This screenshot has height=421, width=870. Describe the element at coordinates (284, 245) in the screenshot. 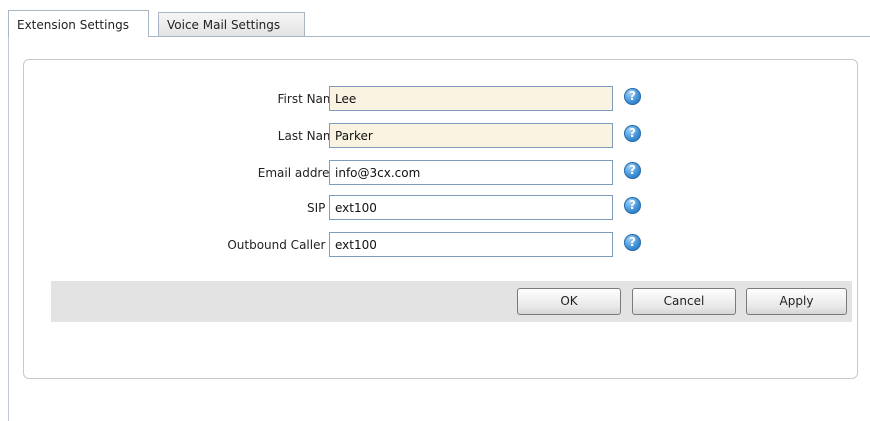

I see `outbound-caller-id-label: Outbound Caller ID` at that location.